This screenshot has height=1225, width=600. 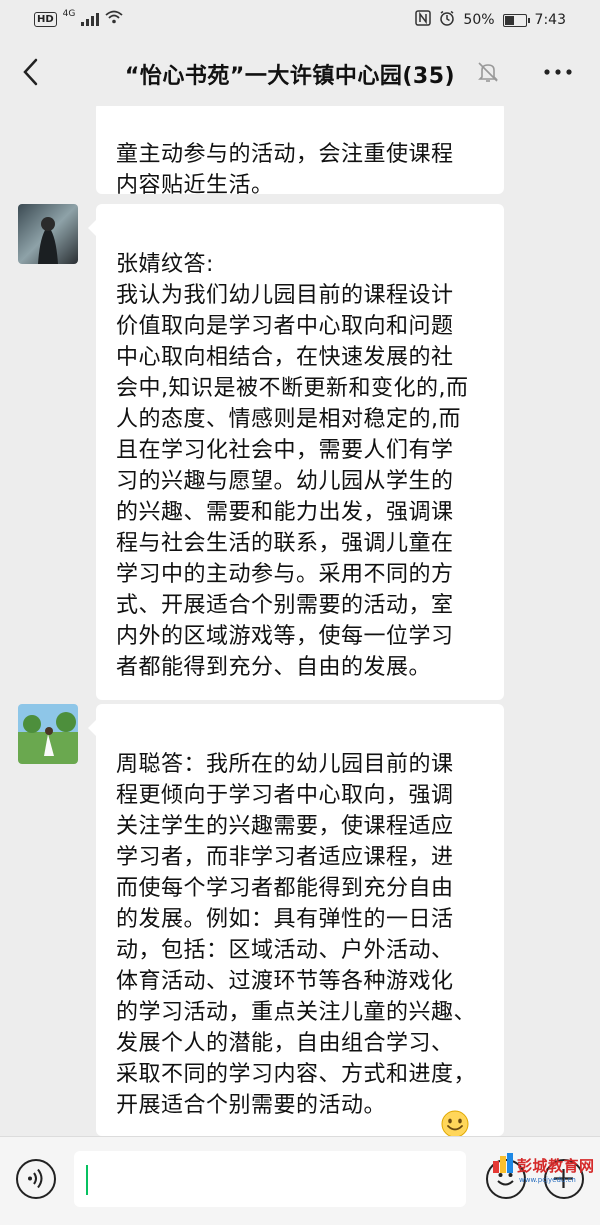 What do you see at coordinates (447, 20) in the screenshot?
I see `alarm-icon` at bounding box center [447, 20].